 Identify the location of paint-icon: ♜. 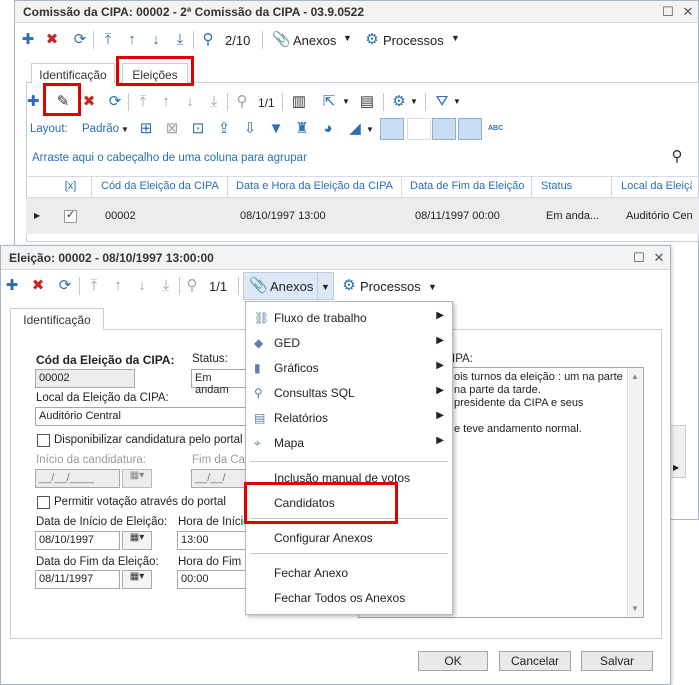
(302, 129).